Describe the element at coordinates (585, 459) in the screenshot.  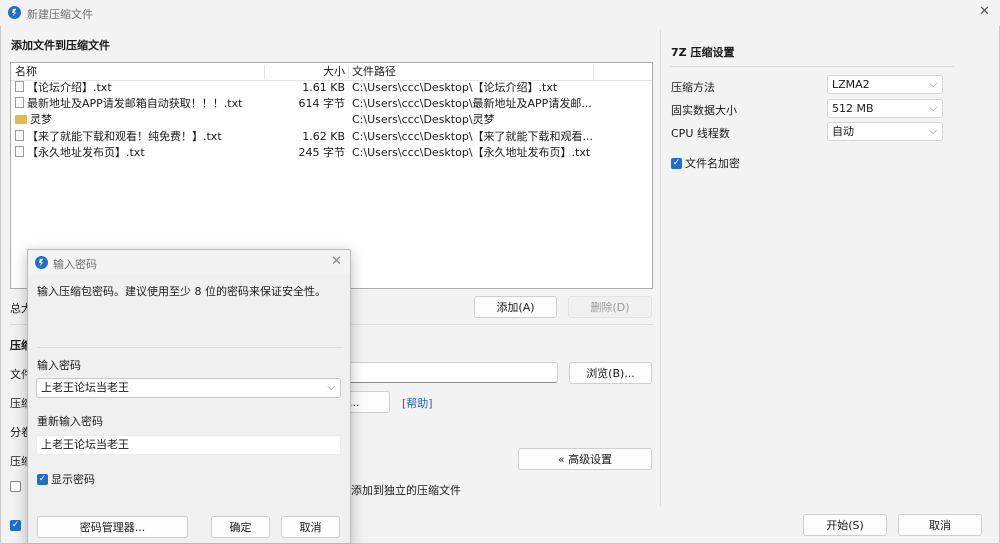
I see `advanced-settings-button: « 高级设置` at that location.